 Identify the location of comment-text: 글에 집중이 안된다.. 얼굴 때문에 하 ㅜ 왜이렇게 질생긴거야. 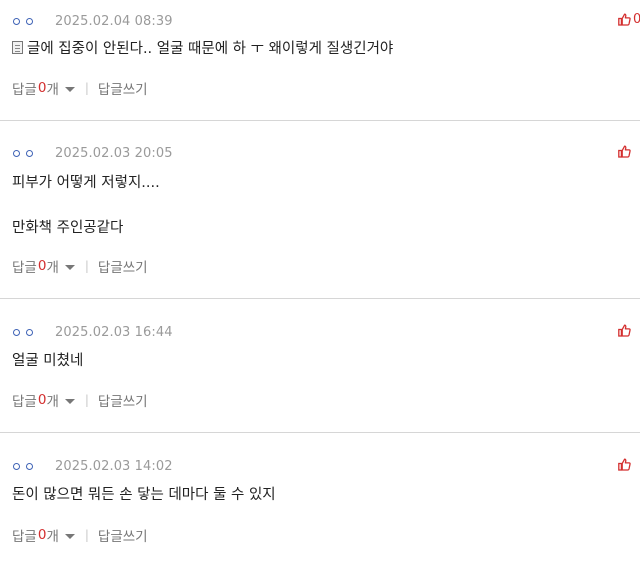
(202, 49).